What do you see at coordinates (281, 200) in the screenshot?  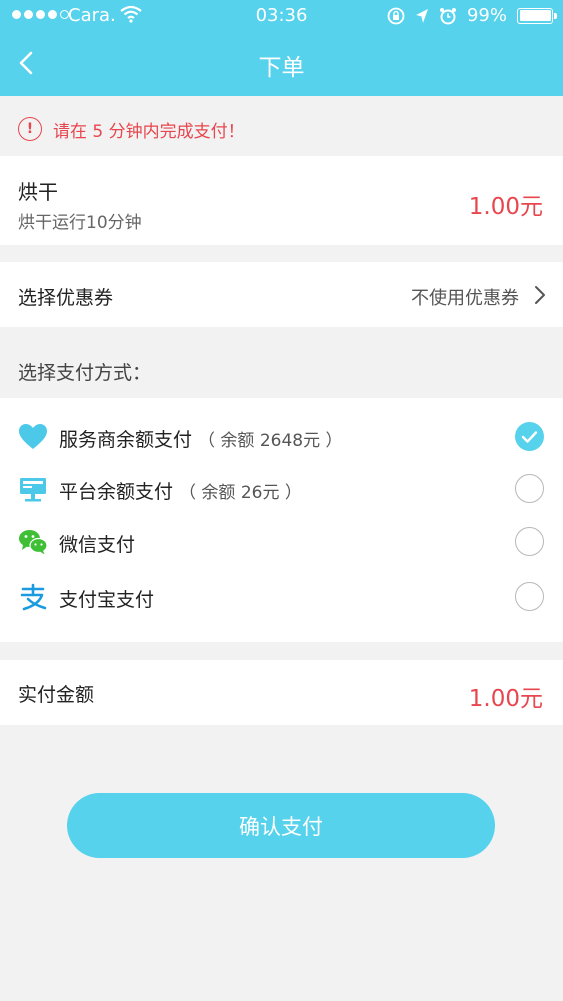 I see `order-item: 烘干 烘干运行10分钟 1.00元` at bounding box center [281, 200].